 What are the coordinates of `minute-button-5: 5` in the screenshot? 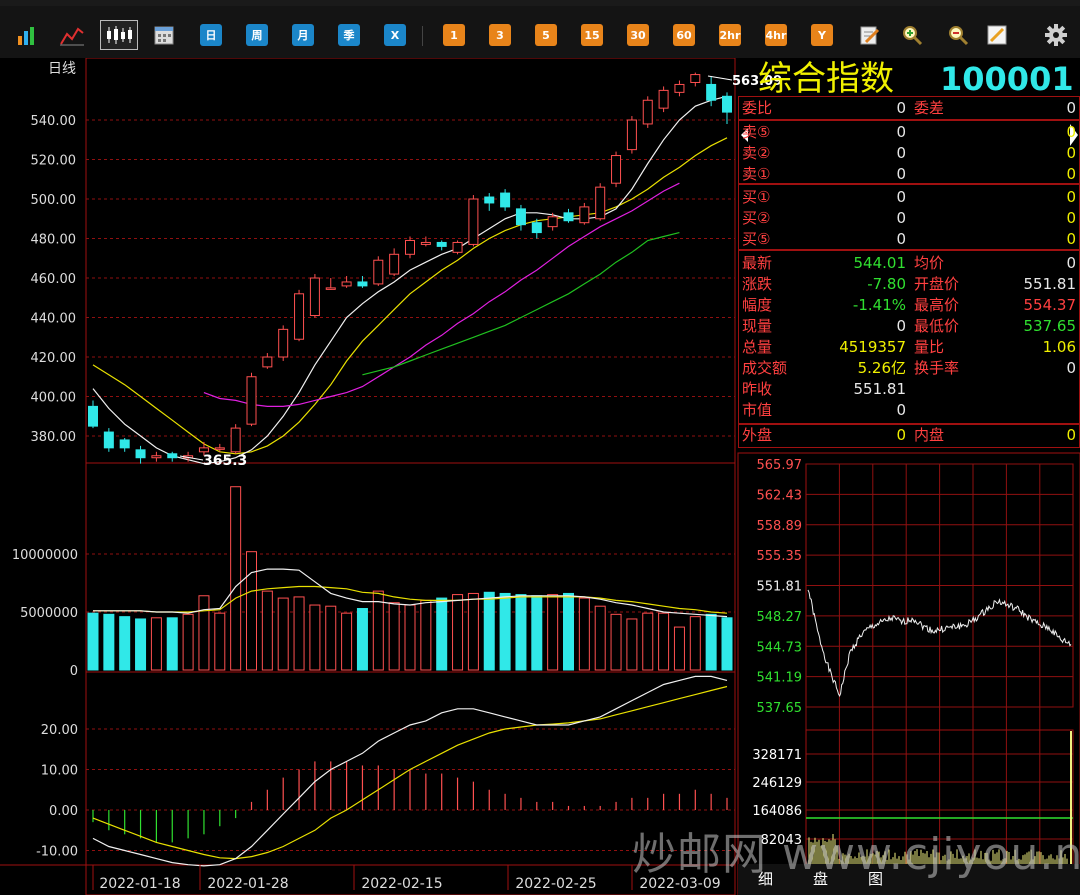 It's located at (546, 35).